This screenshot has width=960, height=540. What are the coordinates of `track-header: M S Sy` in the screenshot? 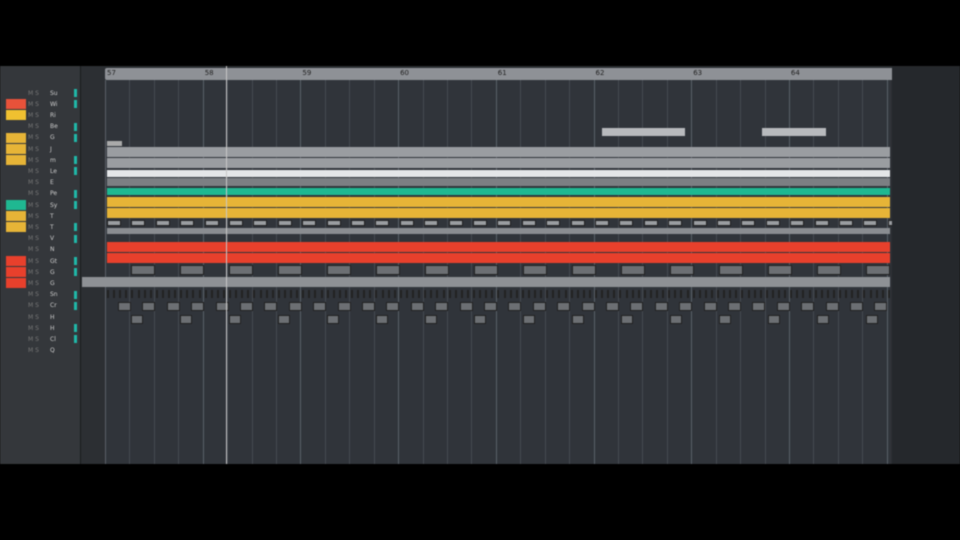 It's located at (51, 205).